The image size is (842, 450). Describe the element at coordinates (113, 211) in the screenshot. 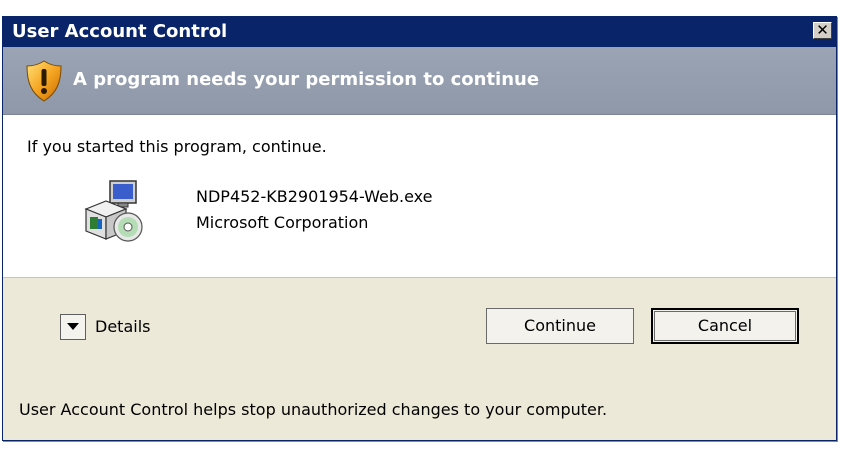

I see `program-setup-icon` at that location.